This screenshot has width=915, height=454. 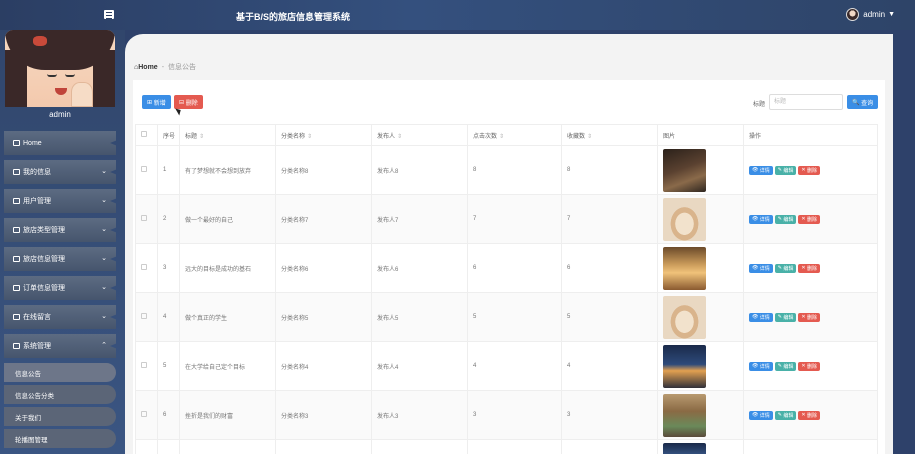 What do you see at coordinates (60, 201) in the screenshot?
I see `sidebar-item-users: 用户管理 ⌄` at bounding box center [60, 201].